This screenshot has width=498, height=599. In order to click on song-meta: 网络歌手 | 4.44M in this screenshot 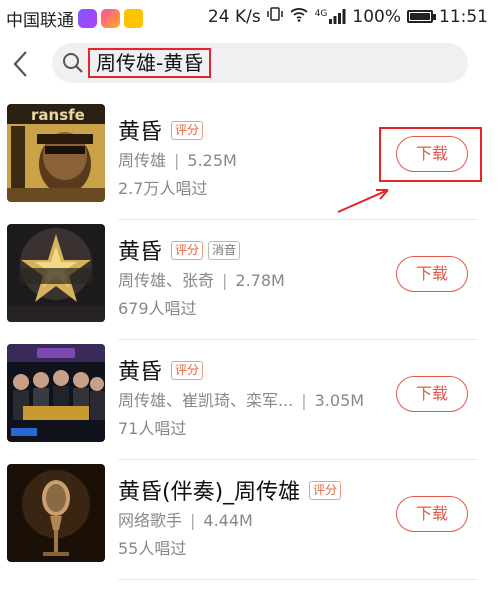, I will do `click(185, 519)`.